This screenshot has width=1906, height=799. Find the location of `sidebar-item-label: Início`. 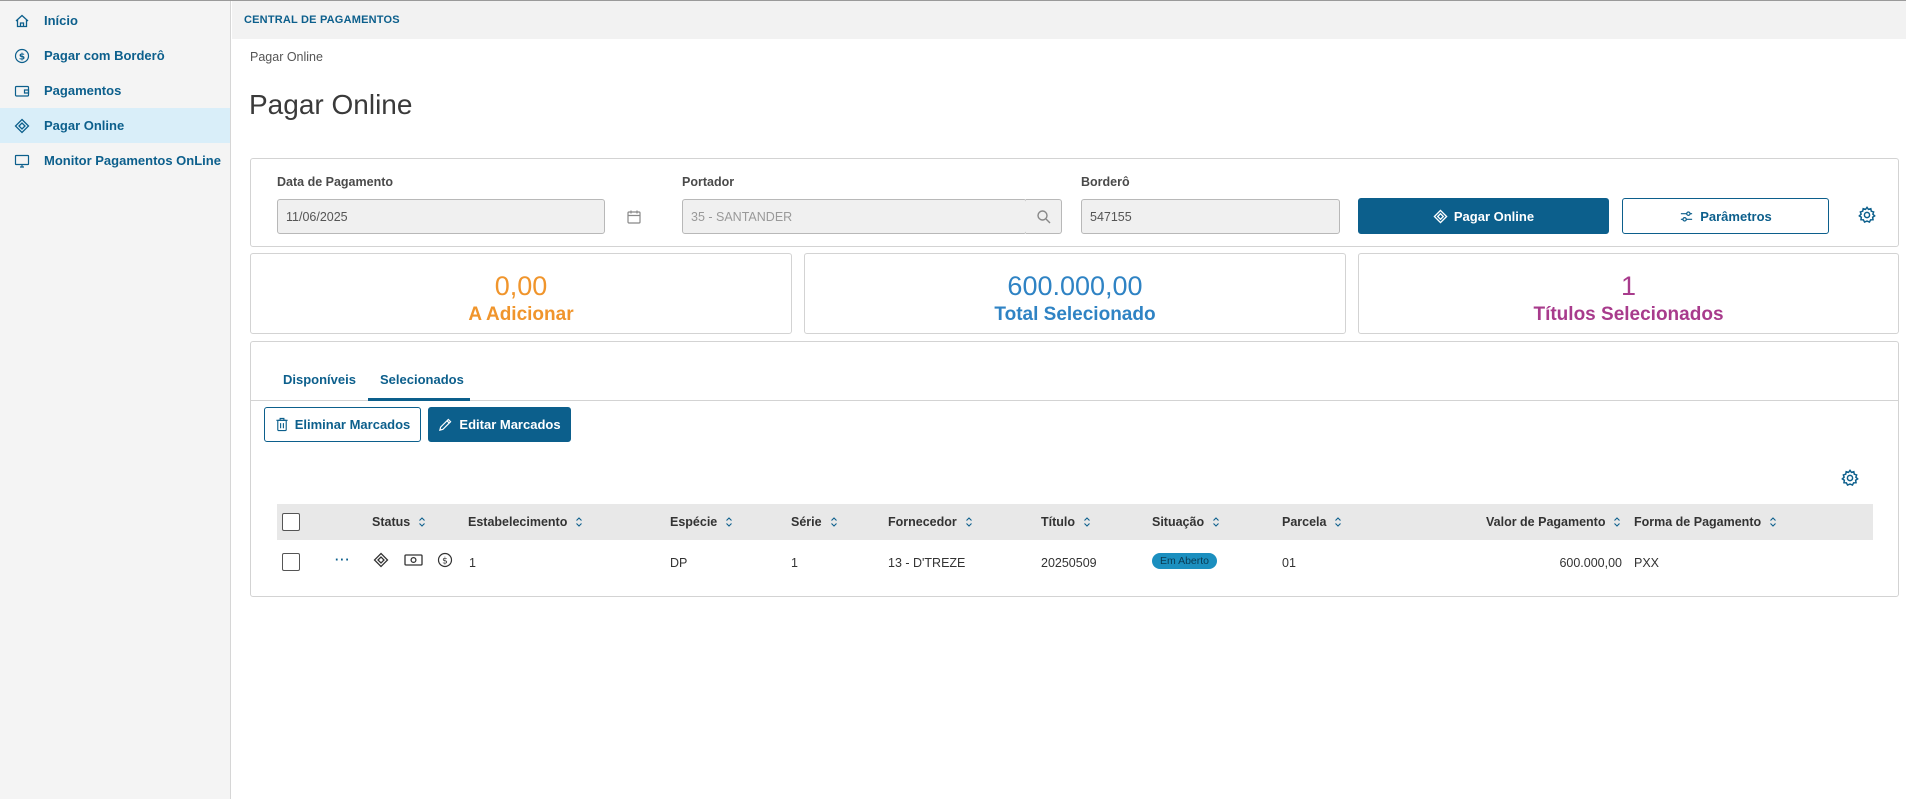

sidebar-item-label: Início is located at coordinates (61, 20).